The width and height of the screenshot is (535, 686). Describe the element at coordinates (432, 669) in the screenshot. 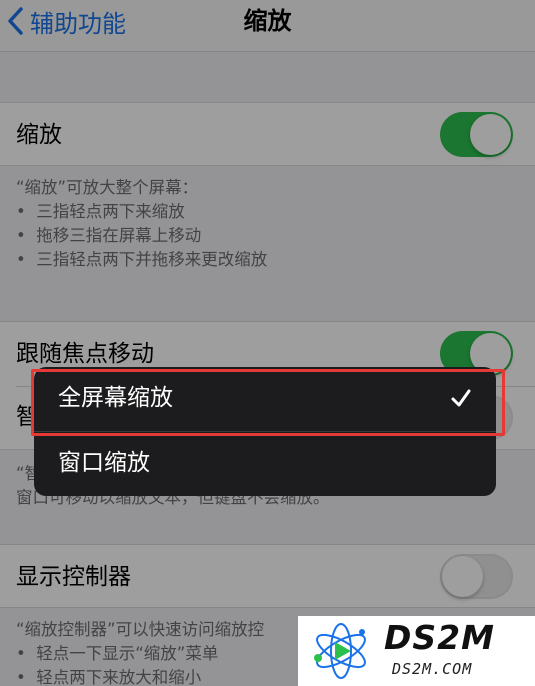

I see `watermark-domain: DS2M.COM` at that location.